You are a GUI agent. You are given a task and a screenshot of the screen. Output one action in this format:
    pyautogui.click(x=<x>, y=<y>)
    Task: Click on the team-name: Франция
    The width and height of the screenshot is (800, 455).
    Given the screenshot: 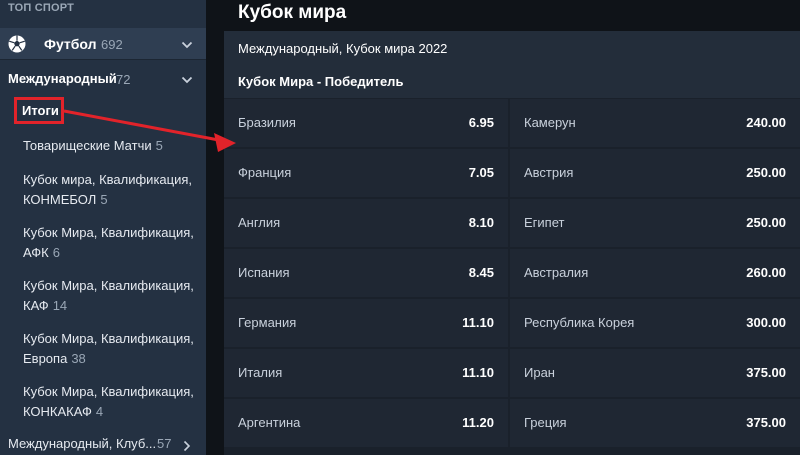 What is the action you would take?
    pyautogui.click(x=265, y=172)
    